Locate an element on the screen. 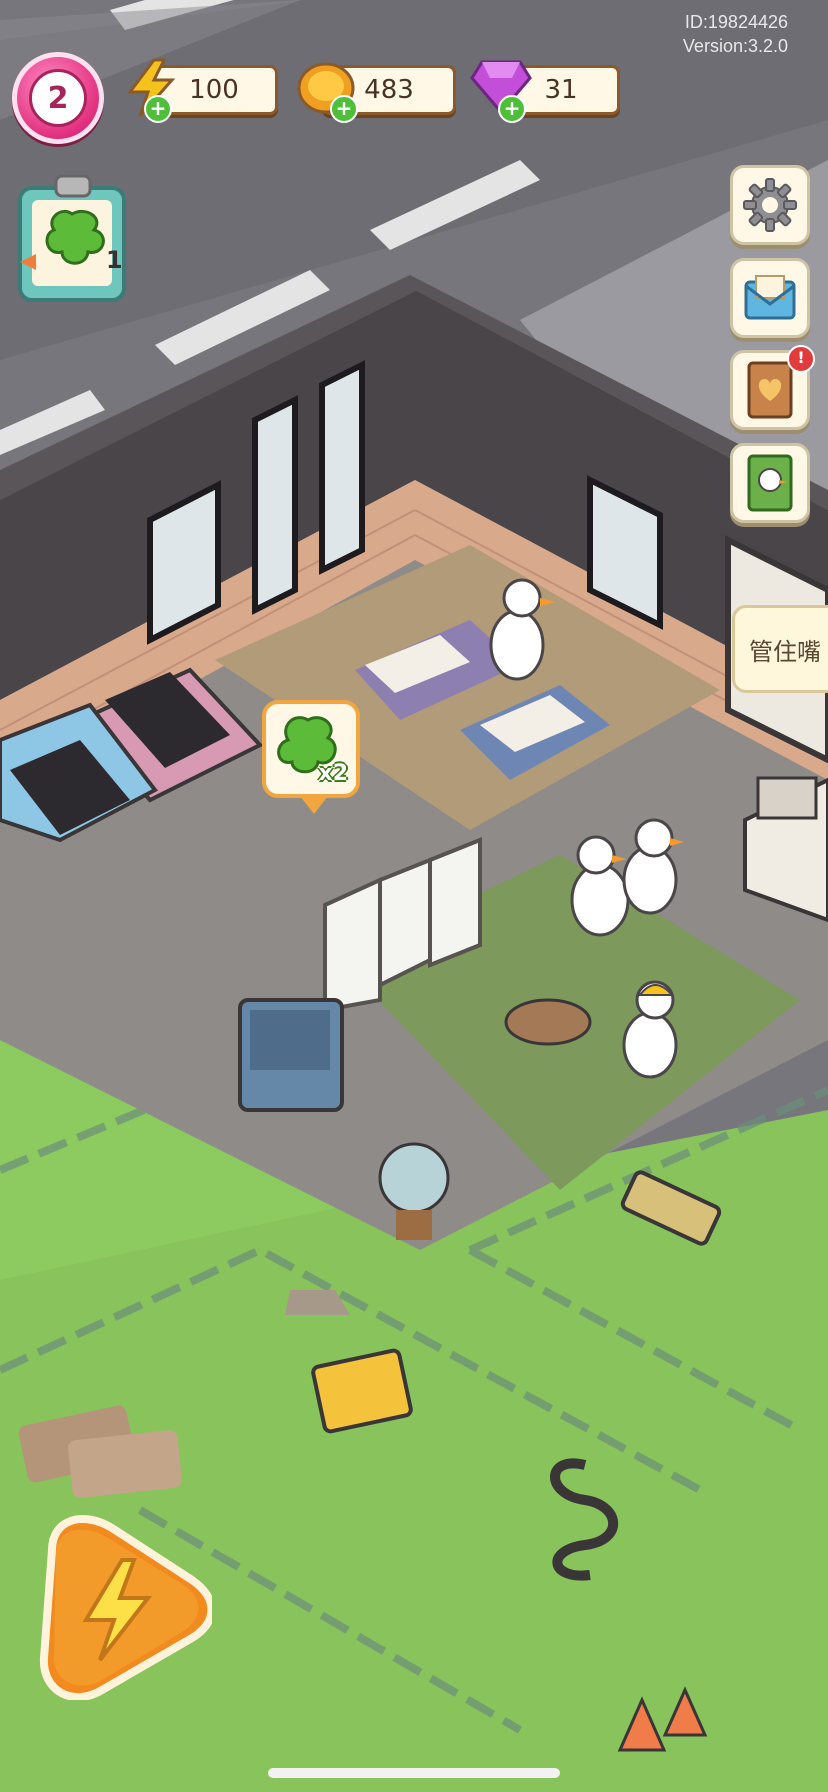 The width and height of the screenshot is (828, 1792). build-info: ID:19824426 Version:3.2.0 is located at coordinates (735, 34).